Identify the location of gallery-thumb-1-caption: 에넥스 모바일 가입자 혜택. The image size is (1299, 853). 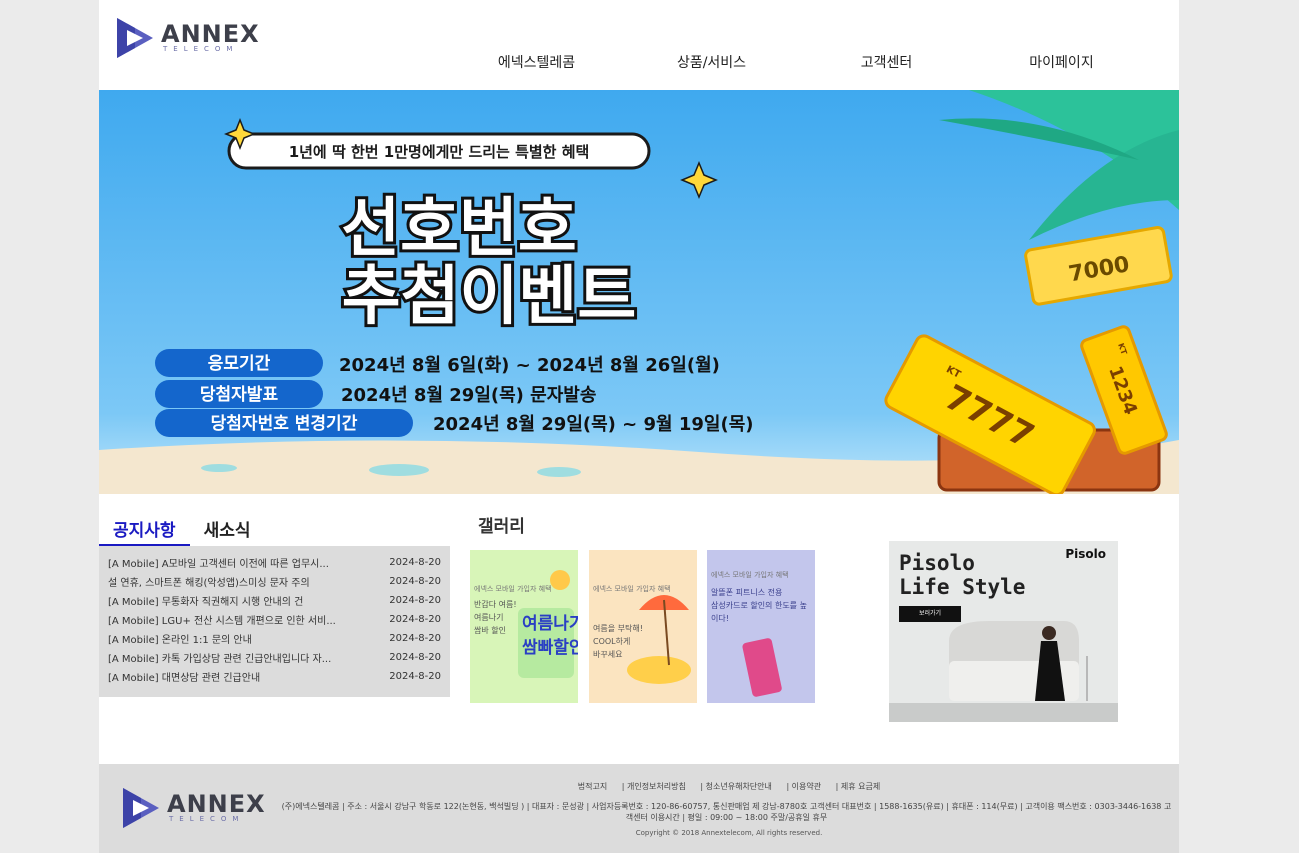
(513, 589).